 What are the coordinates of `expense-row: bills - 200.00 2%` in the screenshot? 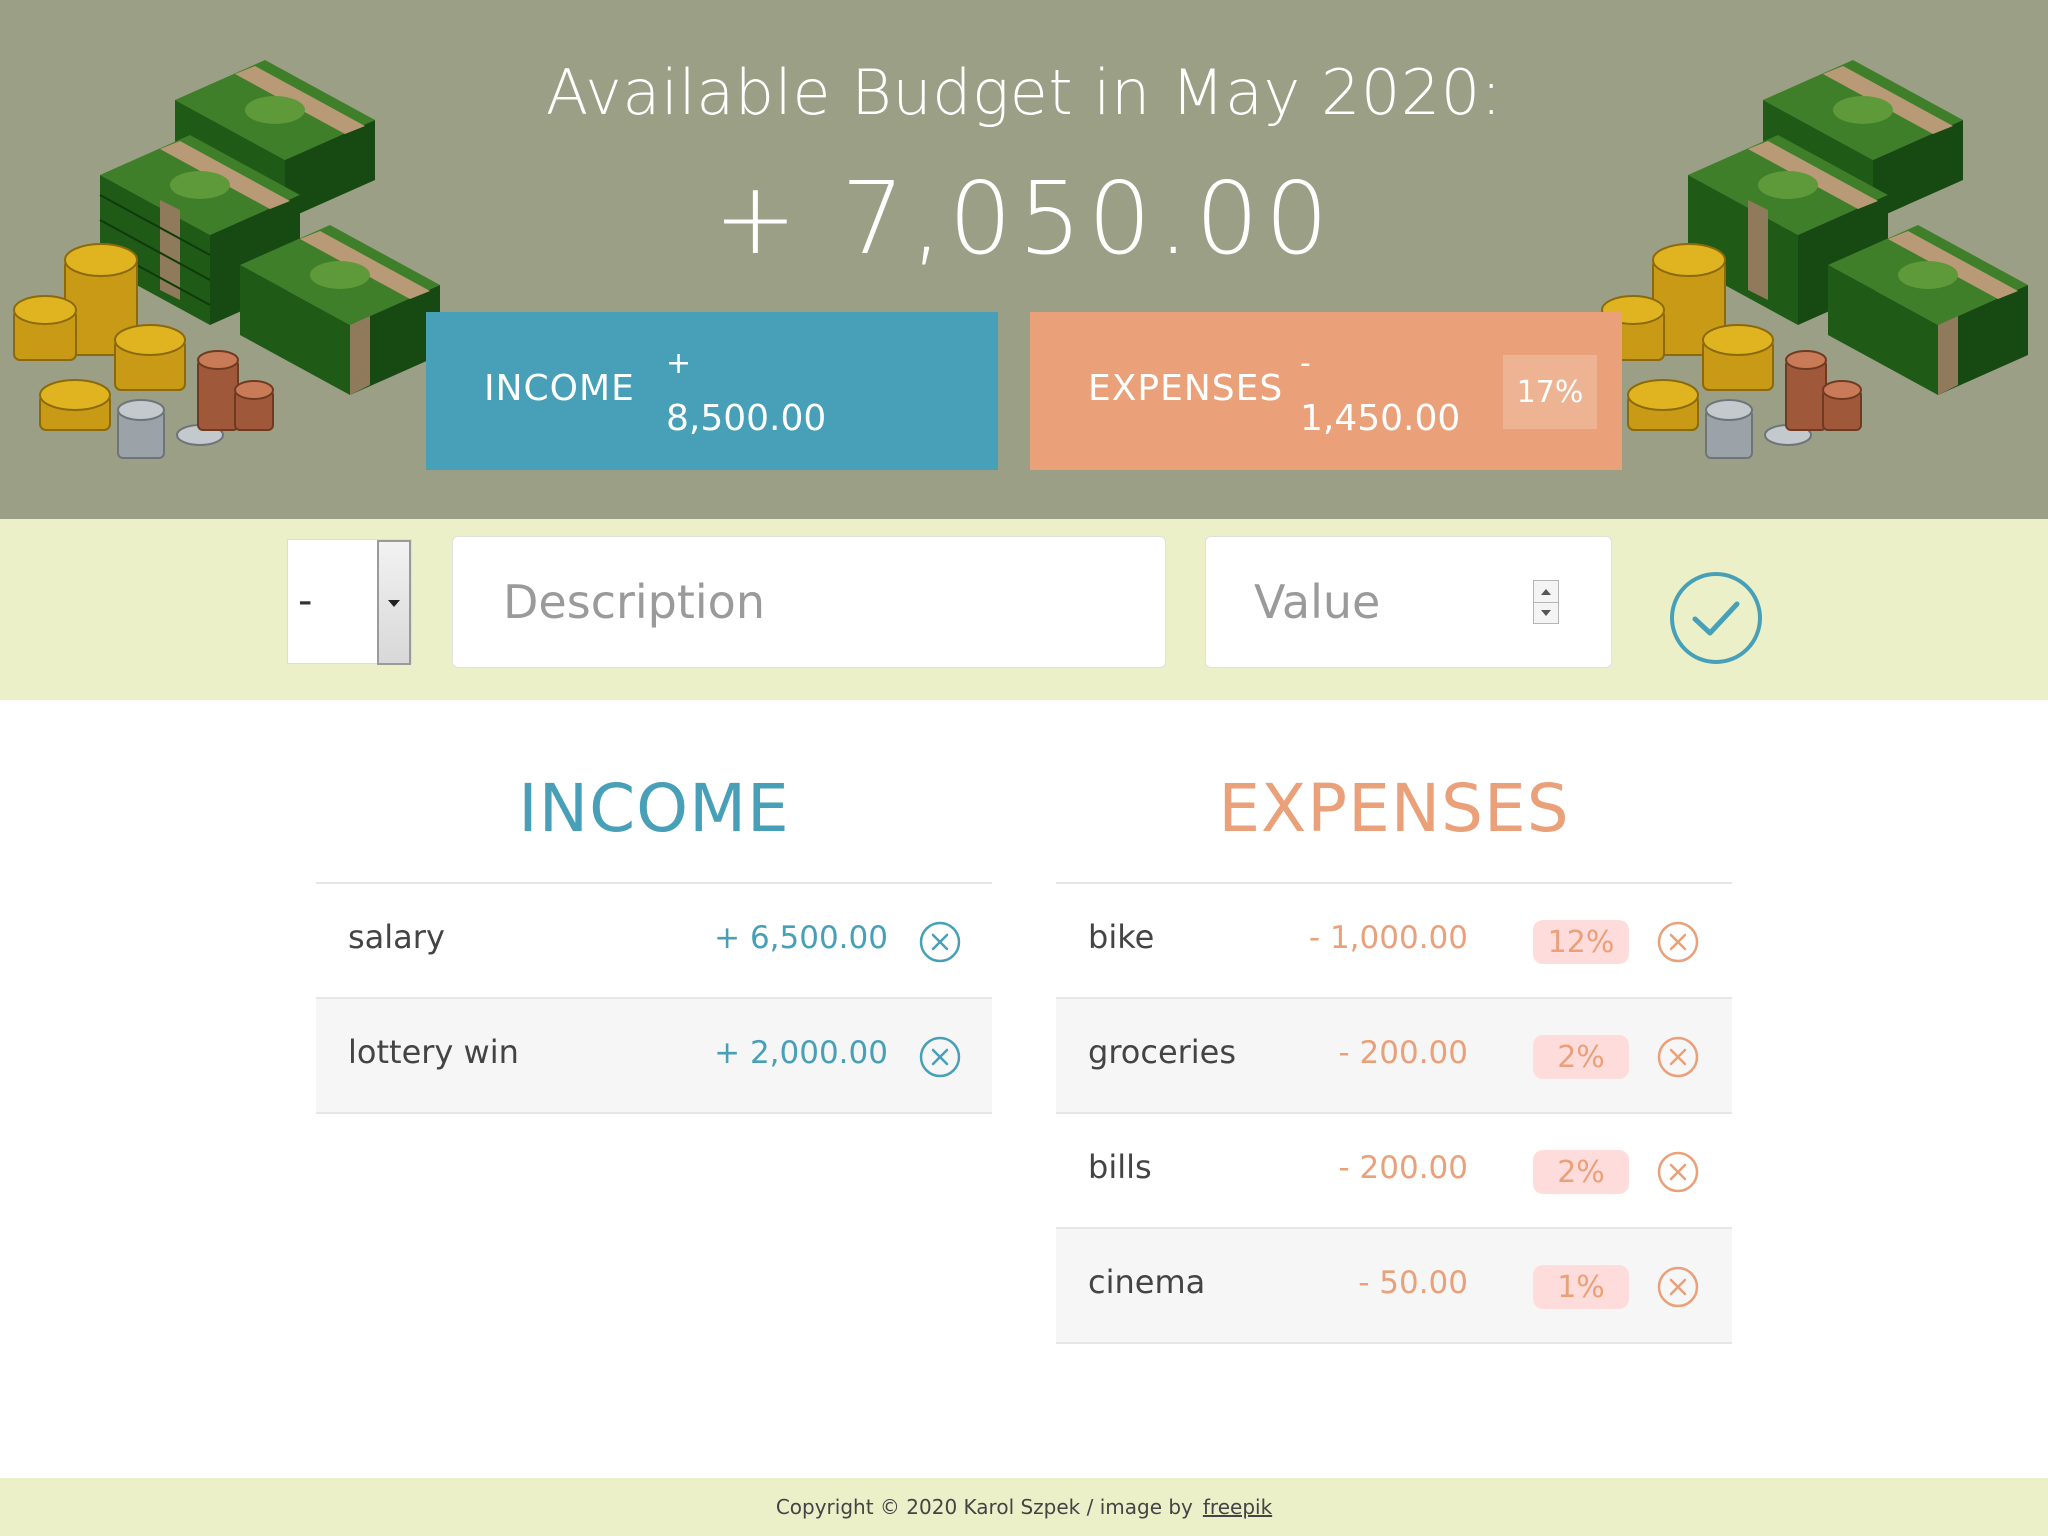 It's located at (1394, 1171).